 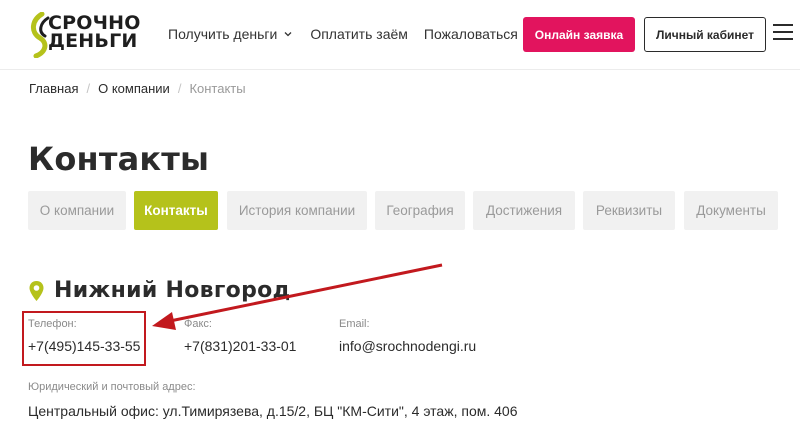 I want to click on nav-get-money-label: Получить деньги, so click(x=223, y=34).